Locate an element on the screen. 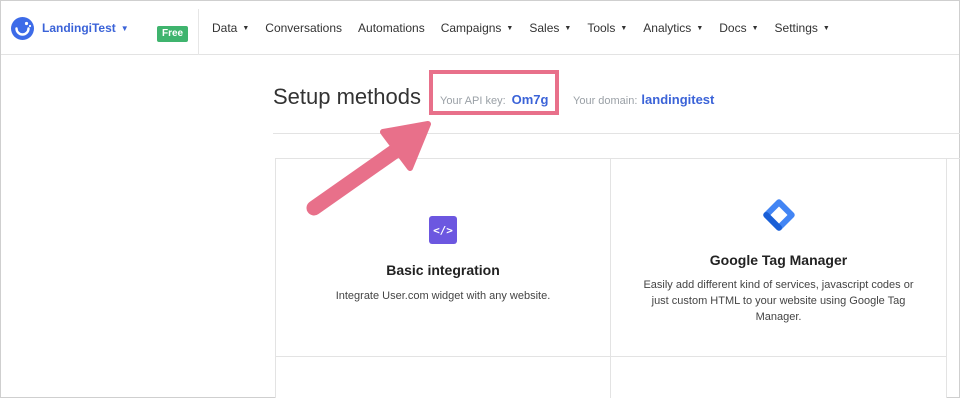 The height and width of the screenshot is (398, 960). nav-item-settings: Settings ▼ is located at coordinates (802, 28).